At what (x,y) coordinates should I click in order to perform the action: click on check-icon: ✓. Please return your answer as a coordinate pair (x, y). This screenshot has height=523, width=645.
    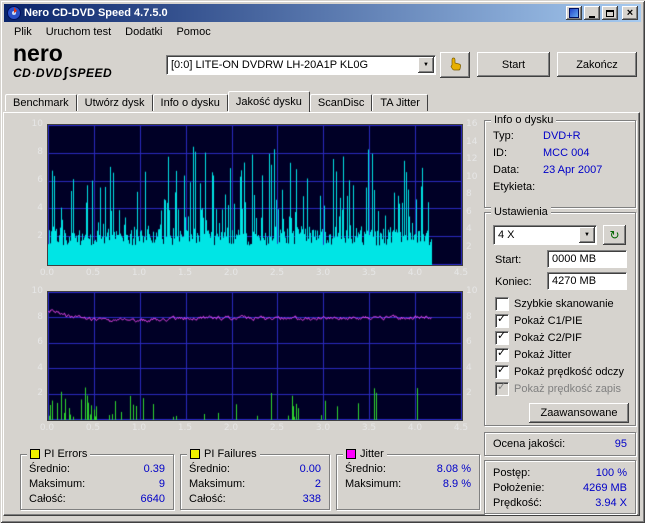
    Looking at the image, I should click on (502, 319).